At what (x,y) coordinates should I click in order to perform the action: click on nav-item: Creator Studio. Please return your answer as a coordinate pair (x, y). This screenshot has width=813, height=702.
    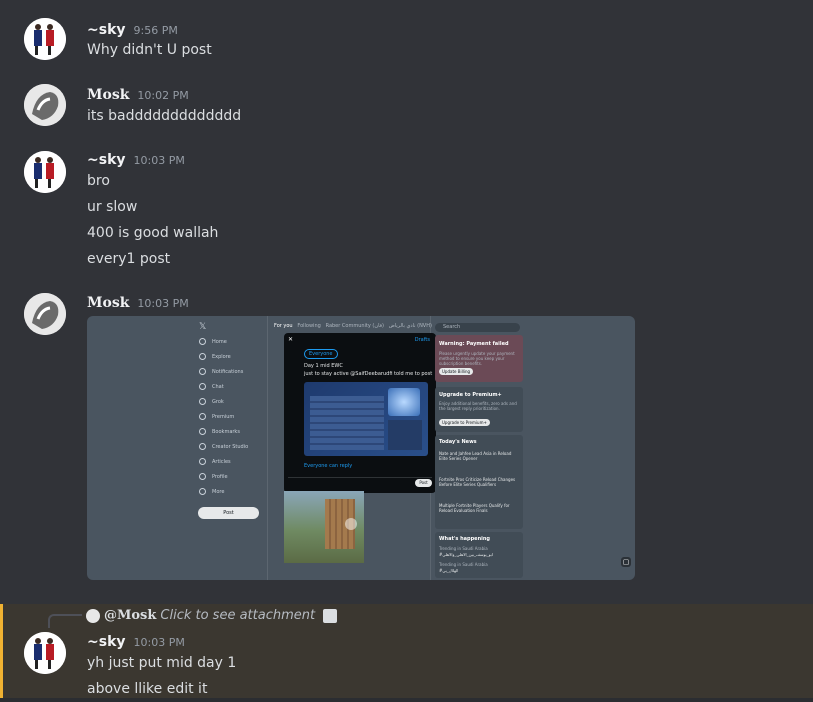
    Looking at the image, I should click on (223, 446).